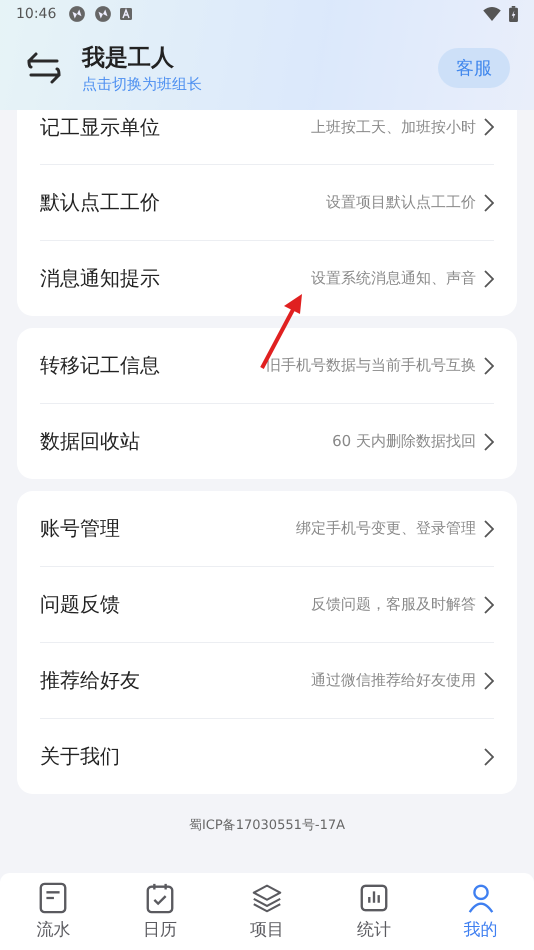  I want to click on switch-icon, so click(44, 68).